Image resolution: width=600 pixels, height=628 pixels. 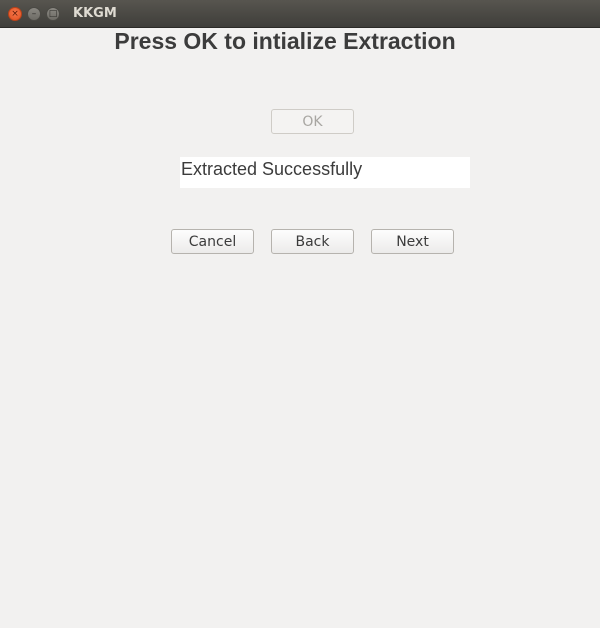 What do you see at coordinates (285, 41) in the screenshot?
I see `page-heading: Press OK to intialize Extraction` at bounding box center [285, 41].